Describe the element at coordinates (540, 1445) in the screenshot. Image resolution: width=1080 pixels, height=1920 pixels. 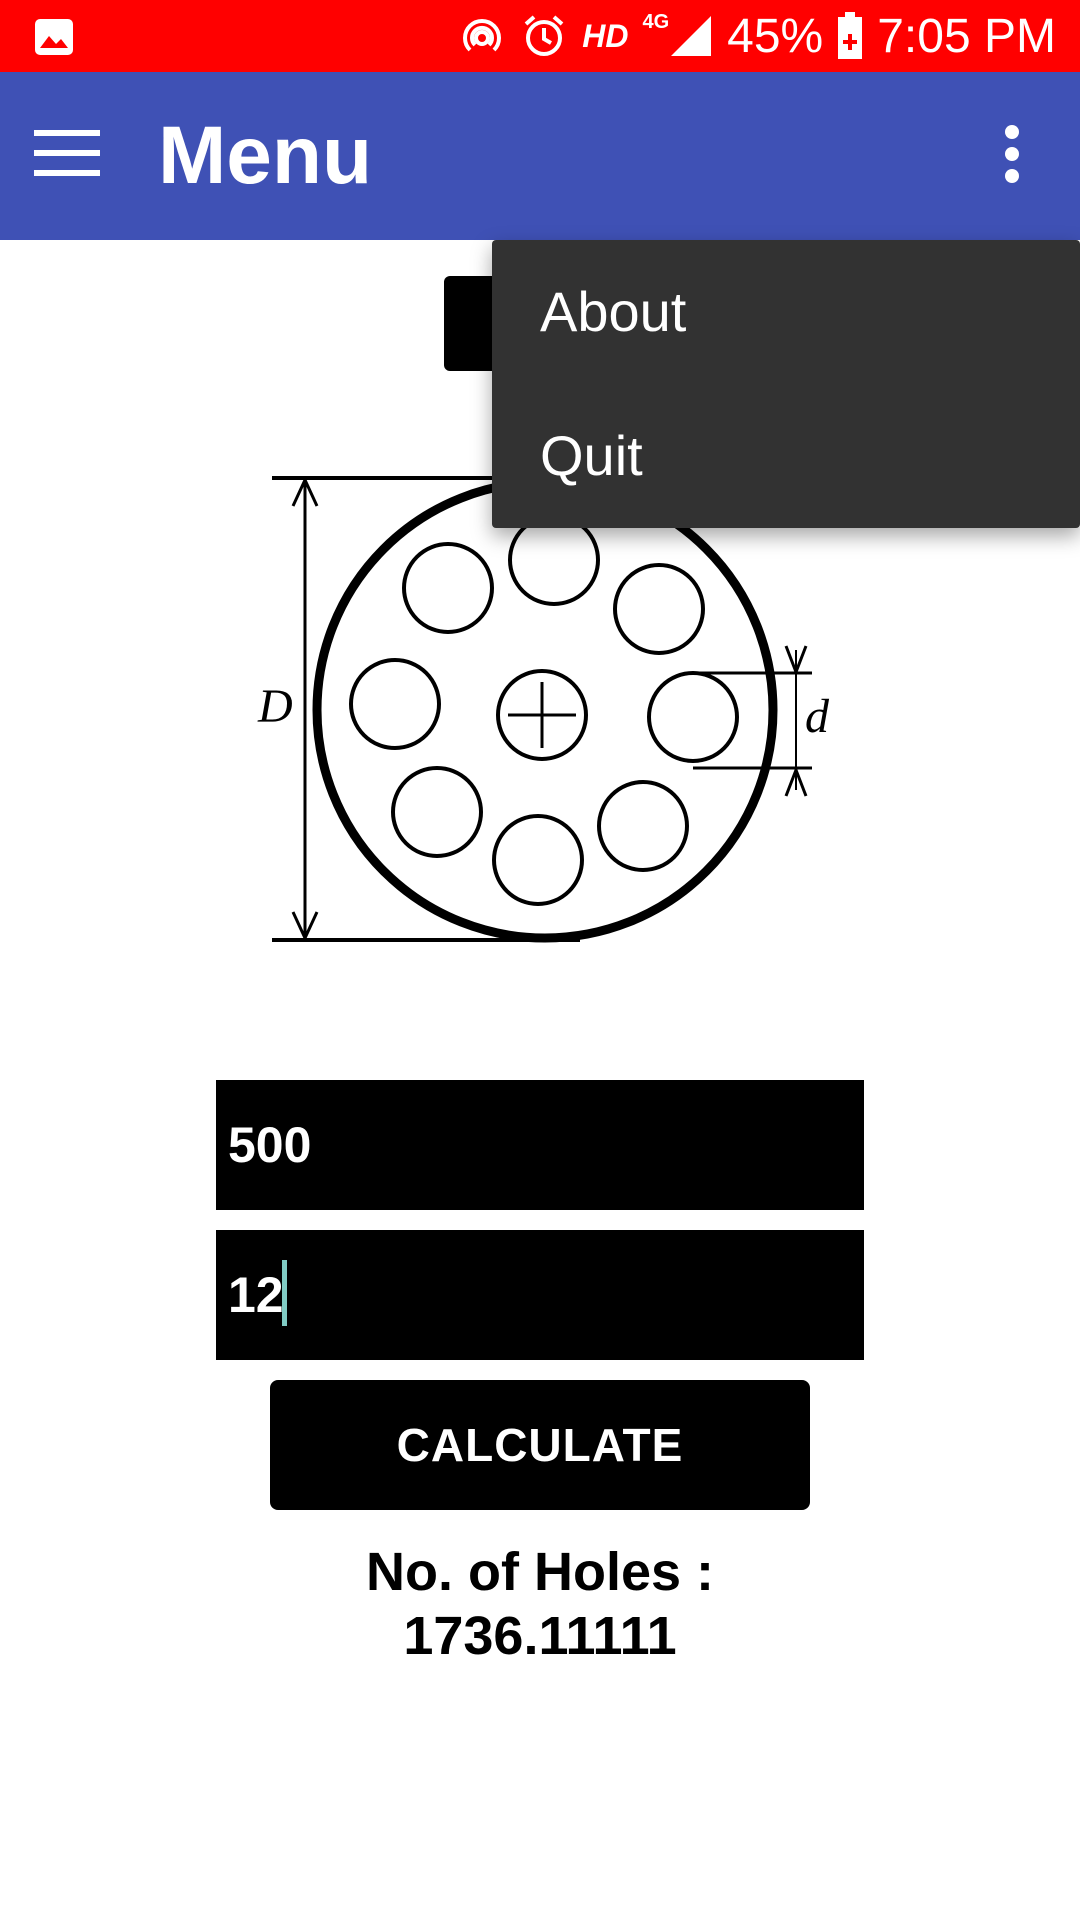
I see `calculate-button: CALCULATE` at that location.